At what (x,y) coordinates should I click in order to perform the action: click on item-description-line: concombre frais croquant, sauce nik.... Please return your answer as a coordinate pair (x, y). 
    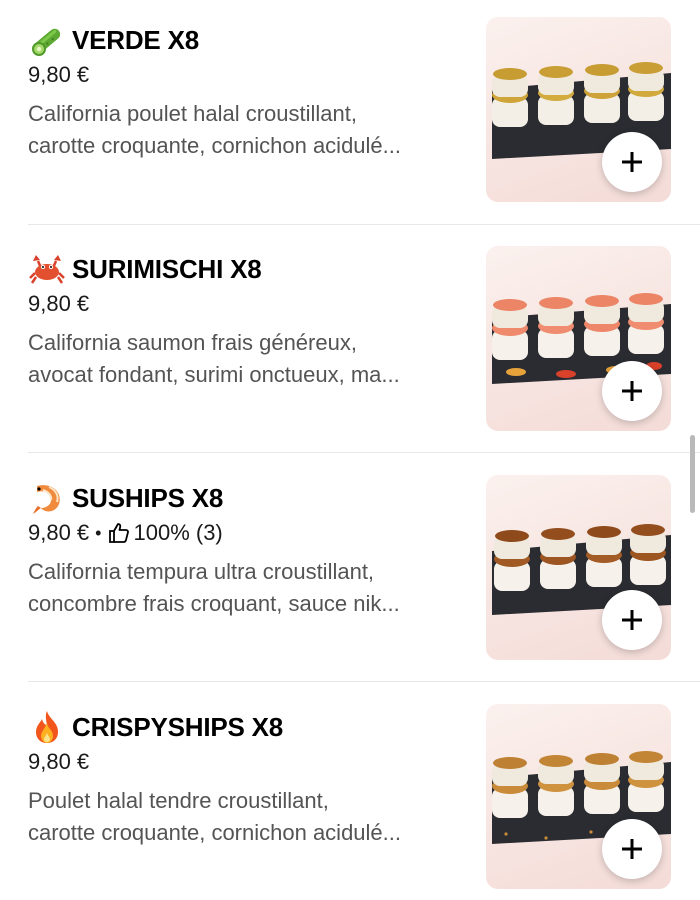
    Looking at the image, I should click on (214, 603).